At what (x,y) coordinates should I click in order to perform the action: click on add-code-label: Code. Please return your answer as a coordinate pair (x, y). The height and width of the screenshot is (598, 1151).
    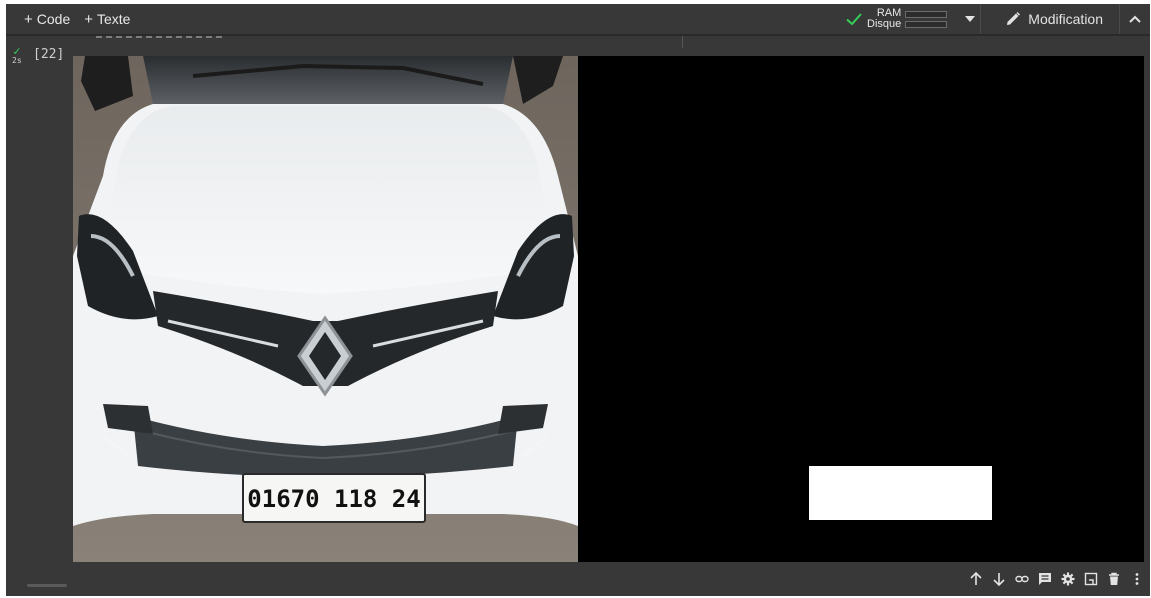
    Looking at the image, I should click on (53, 19).